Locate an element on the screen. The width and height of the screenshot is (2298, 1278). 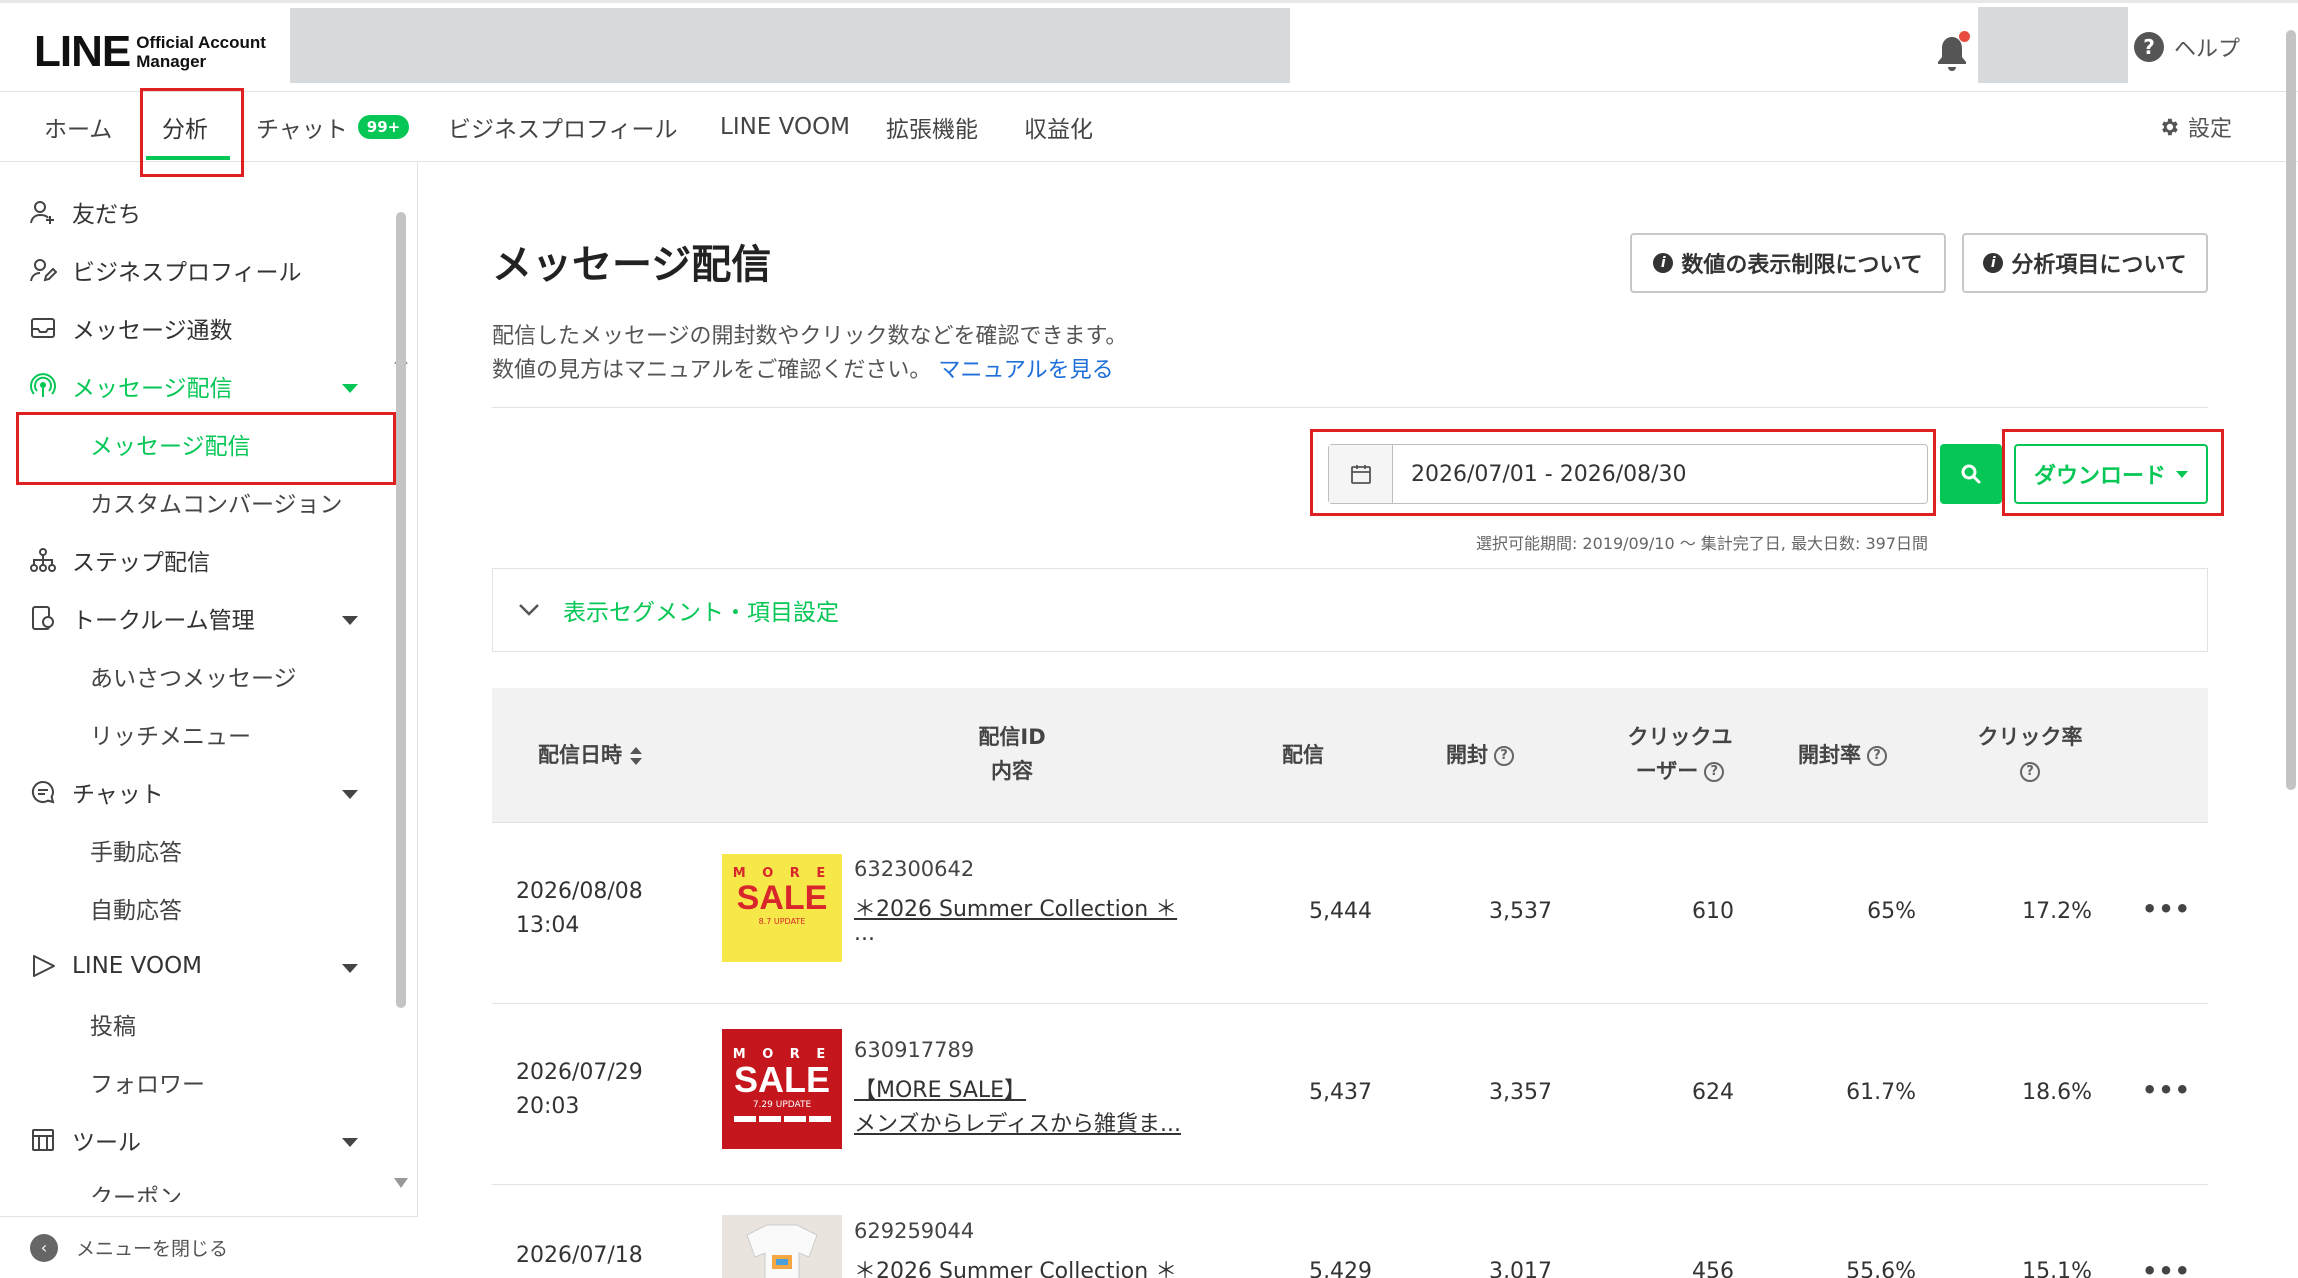
user-profile-area is located at coordinates (2053, 45).